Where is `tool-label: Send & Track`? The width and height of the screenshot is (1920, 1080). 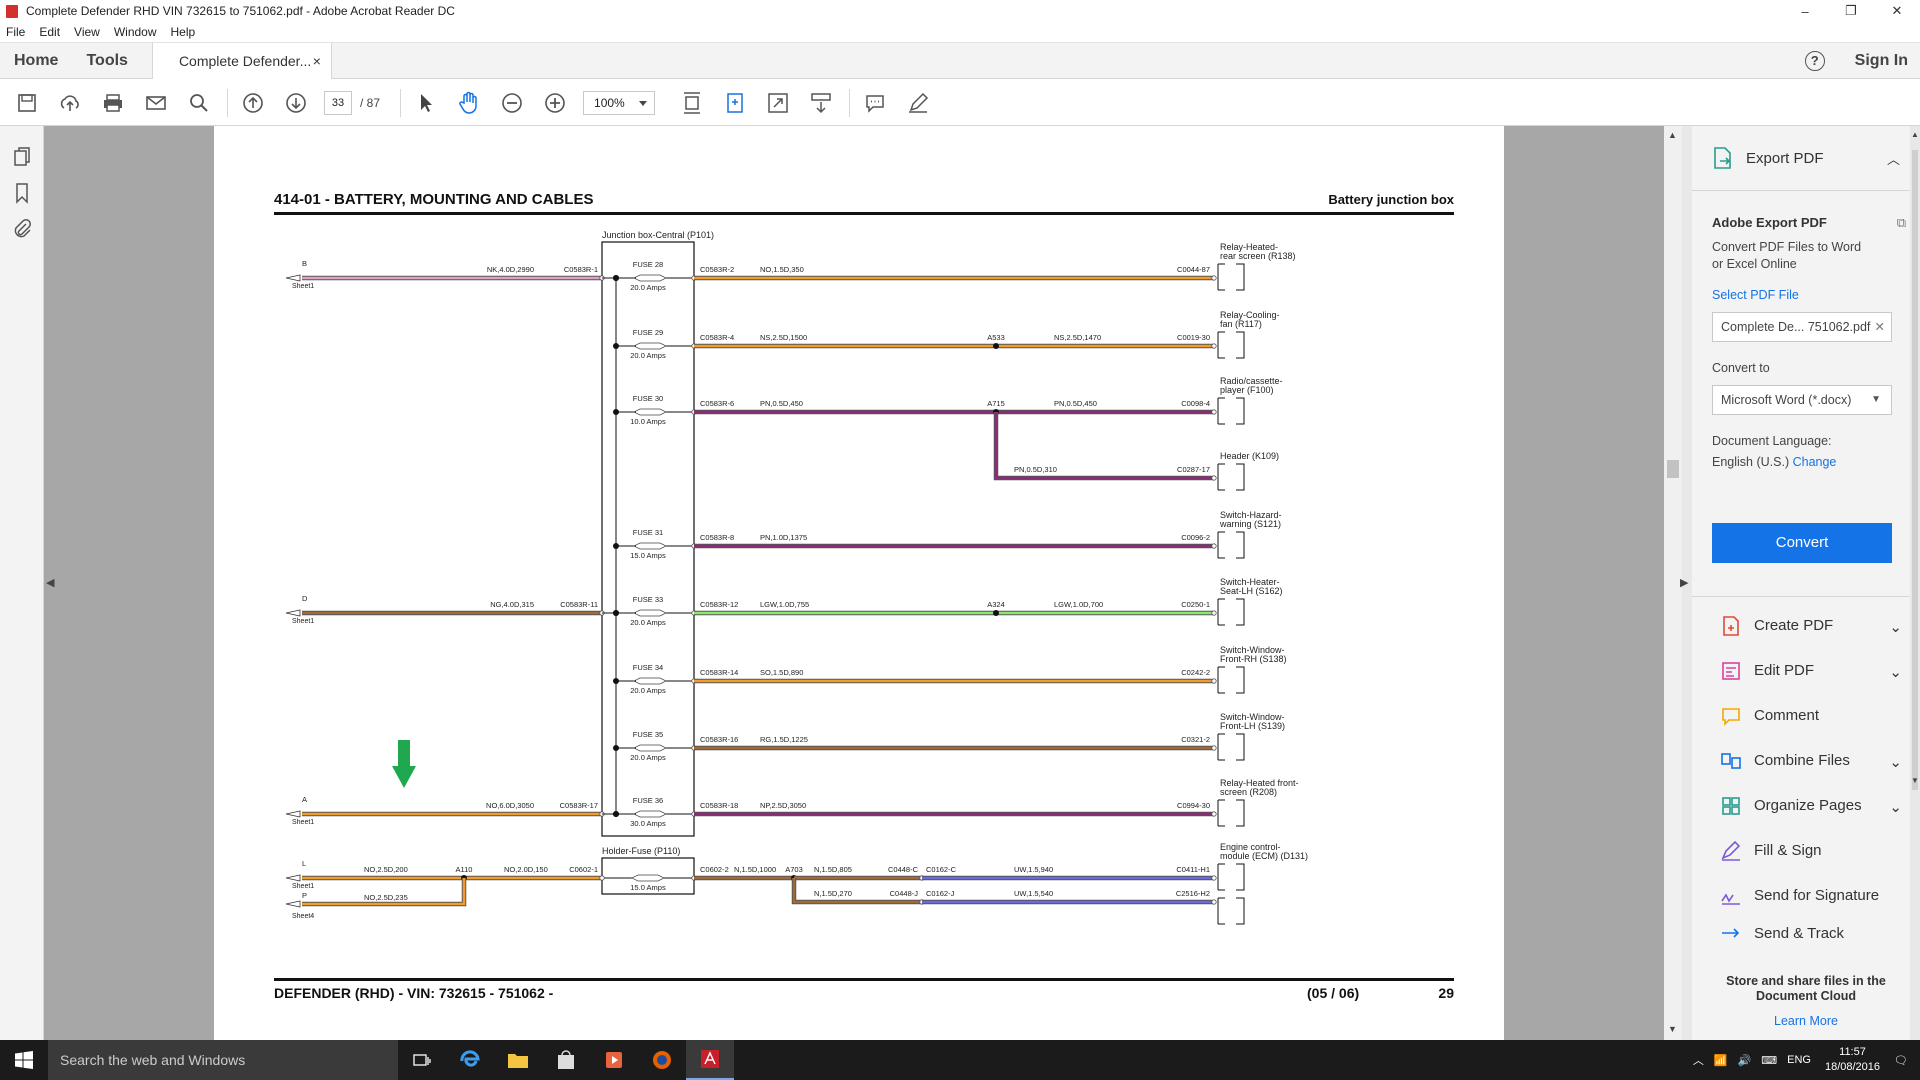 tool-label: Send & Track is located at coordinates (1799, 933).